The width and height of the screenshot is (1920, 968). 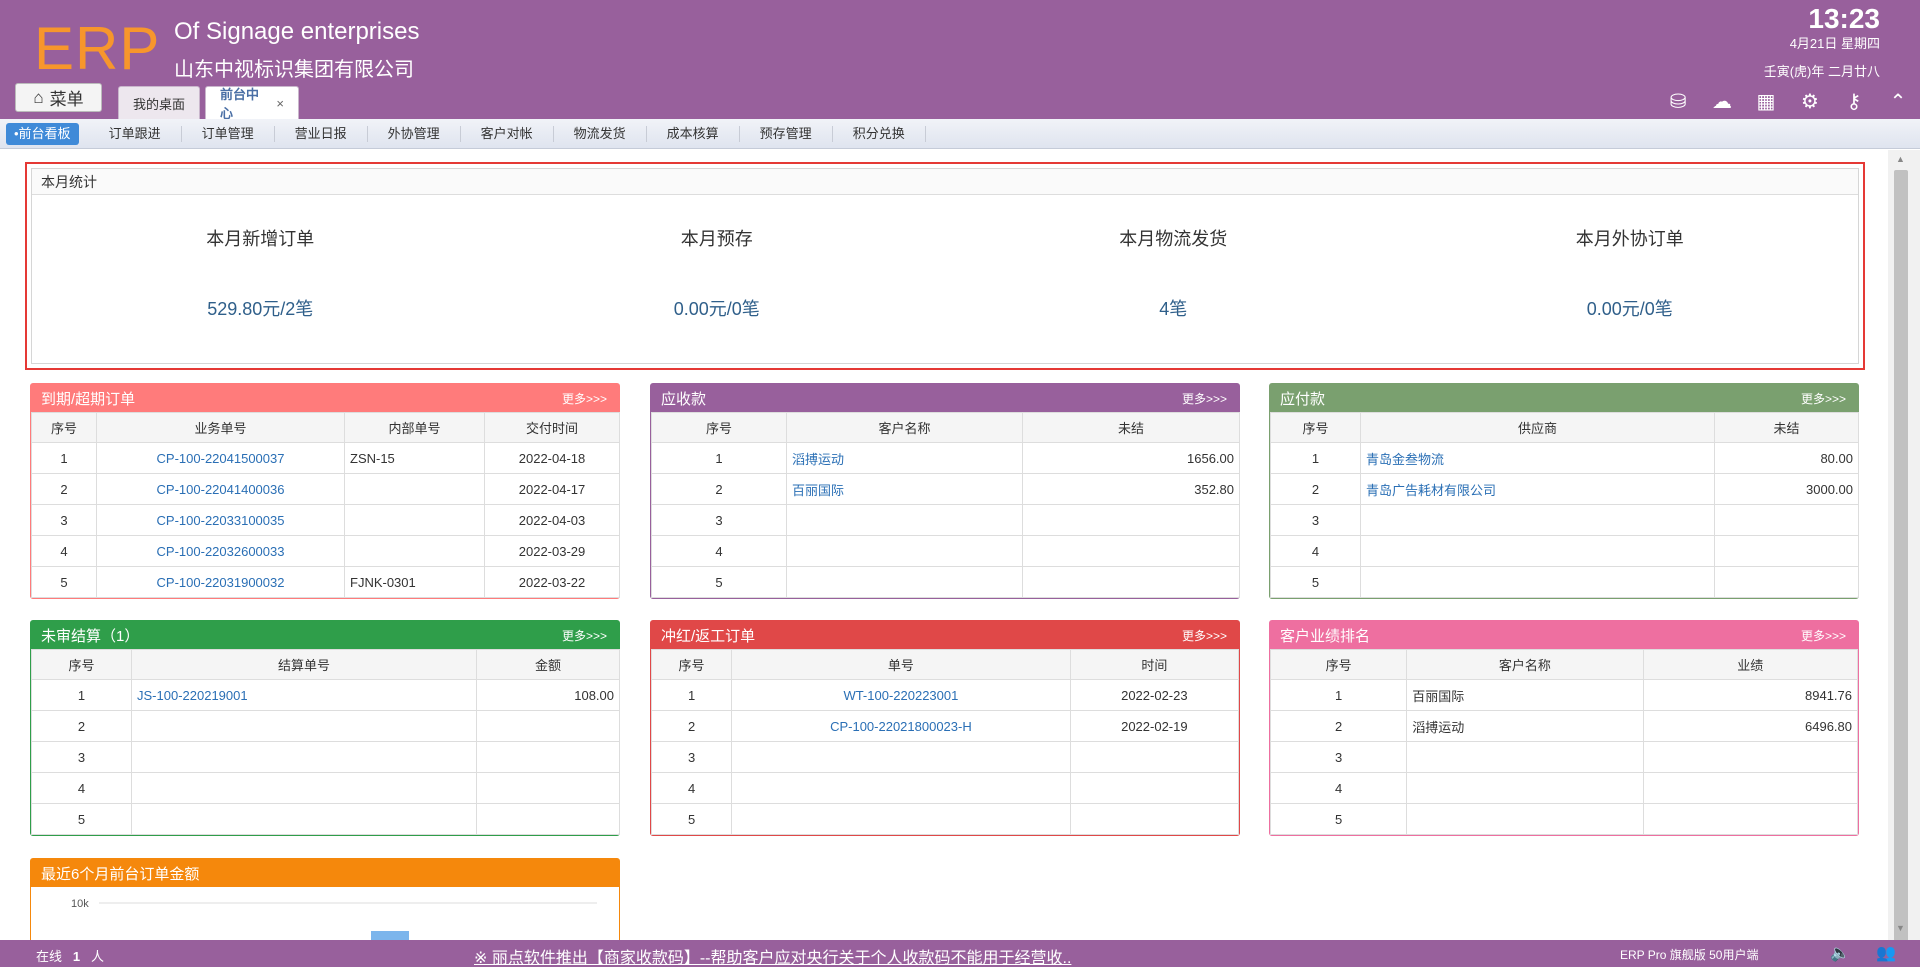 What do you see at coordinates (1840, 953) in the screenshot?
I see `speaker-icon: 🔈` at bounding box center [1840, 953].